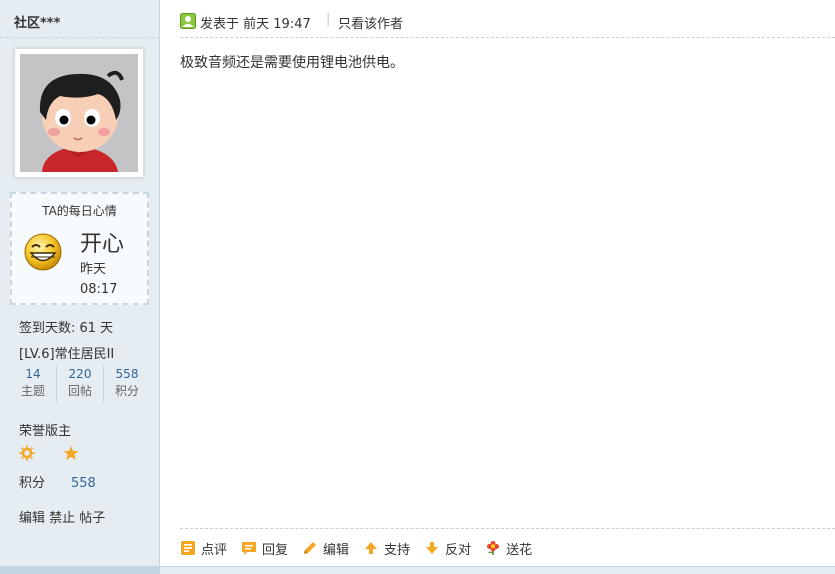  I want to click on mood-word: 开心, so click(102, 244).